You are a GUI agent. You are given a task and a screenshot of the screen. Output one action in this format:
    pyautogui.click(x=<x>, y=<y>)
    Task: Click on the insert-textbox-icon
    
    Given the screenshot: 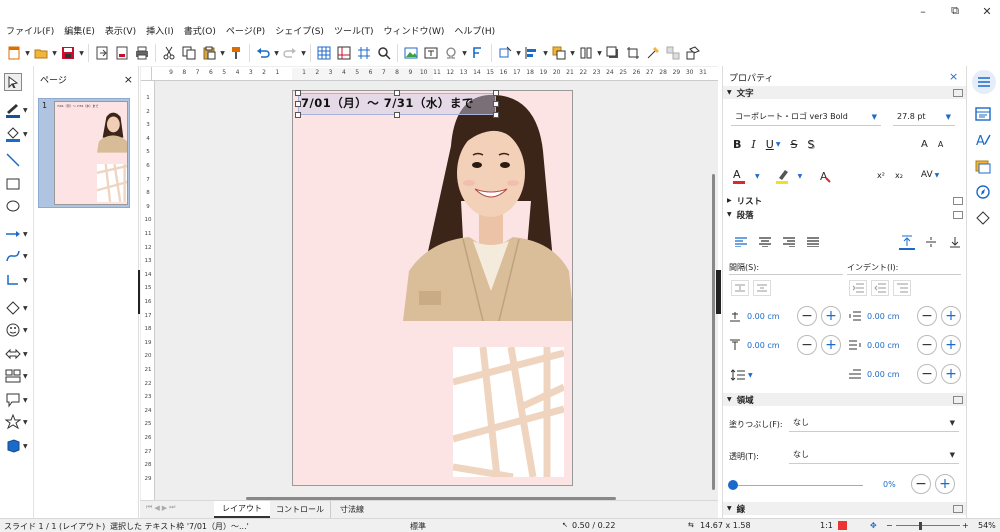 What is the action you would take?
    pyautogui.click(x=431, y=53)
    